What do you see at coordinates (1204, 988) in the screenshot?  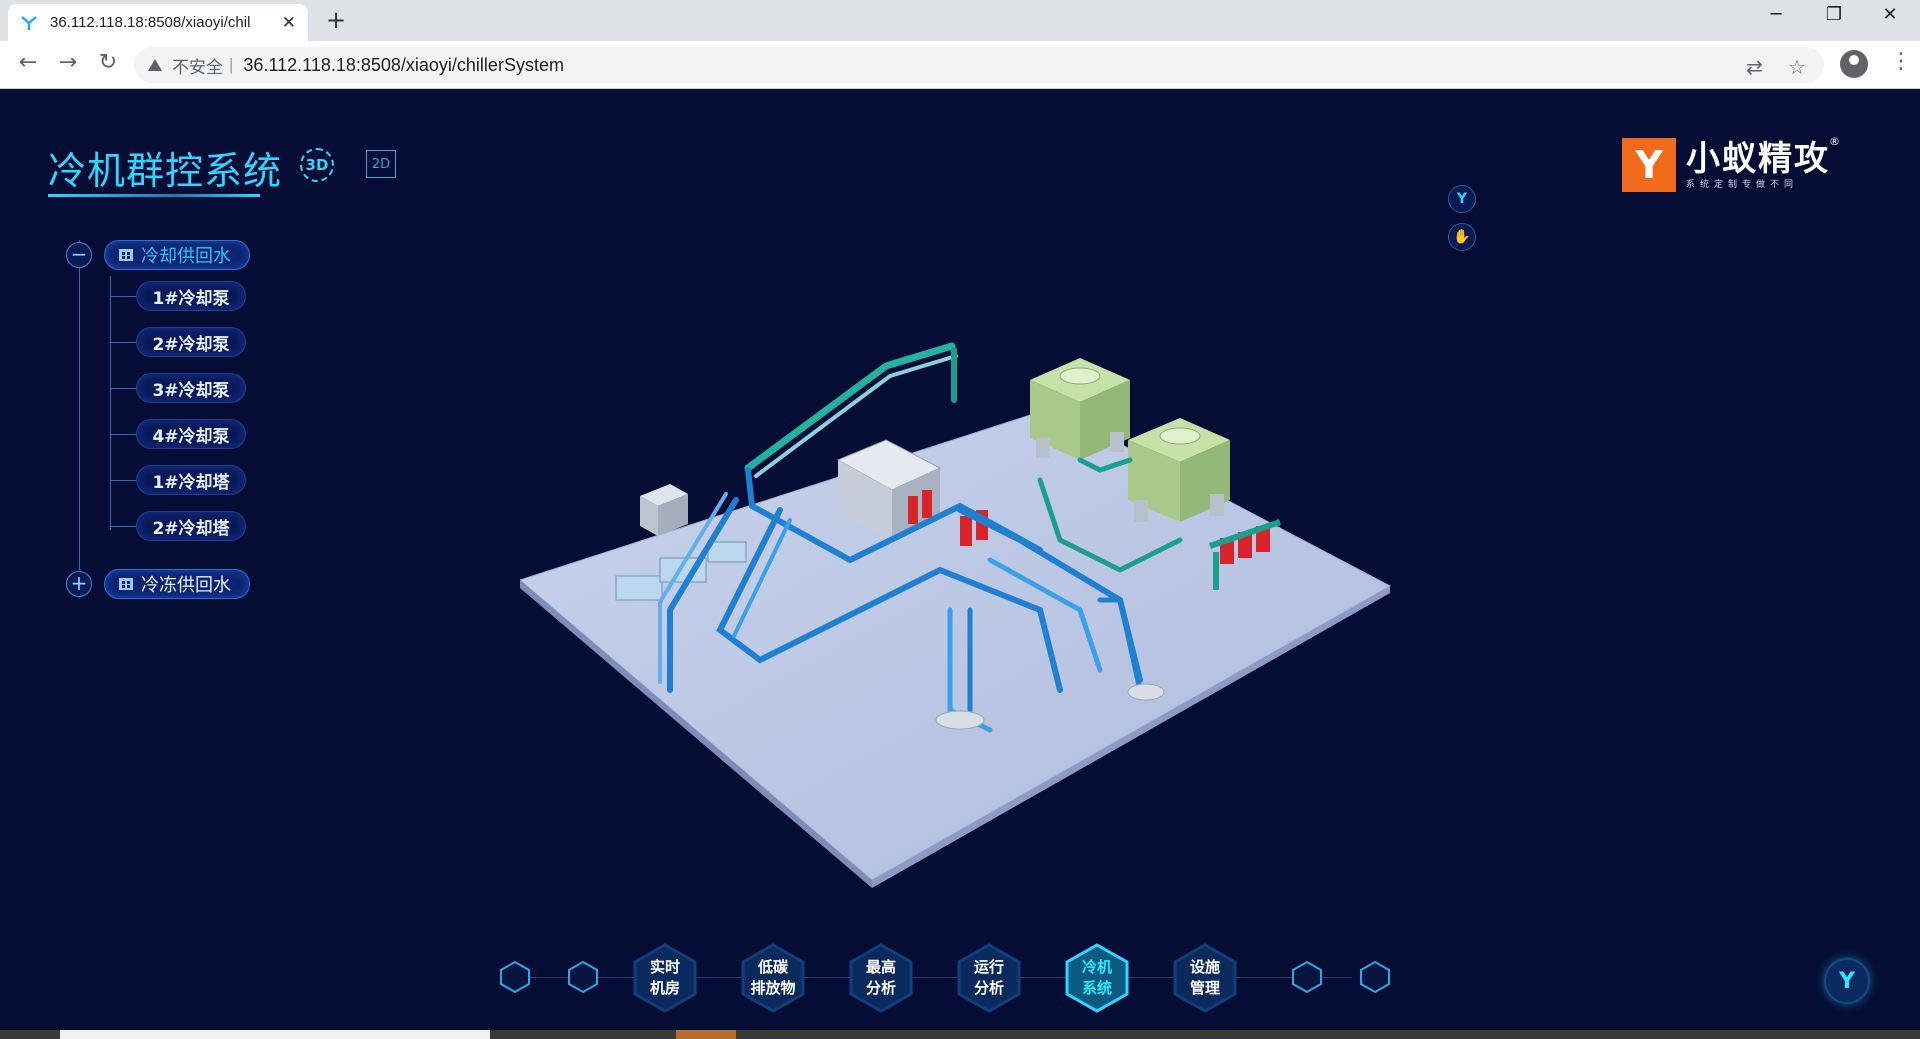 I see `nav-label-line2: 管理` at bounding box center [1204, 988].